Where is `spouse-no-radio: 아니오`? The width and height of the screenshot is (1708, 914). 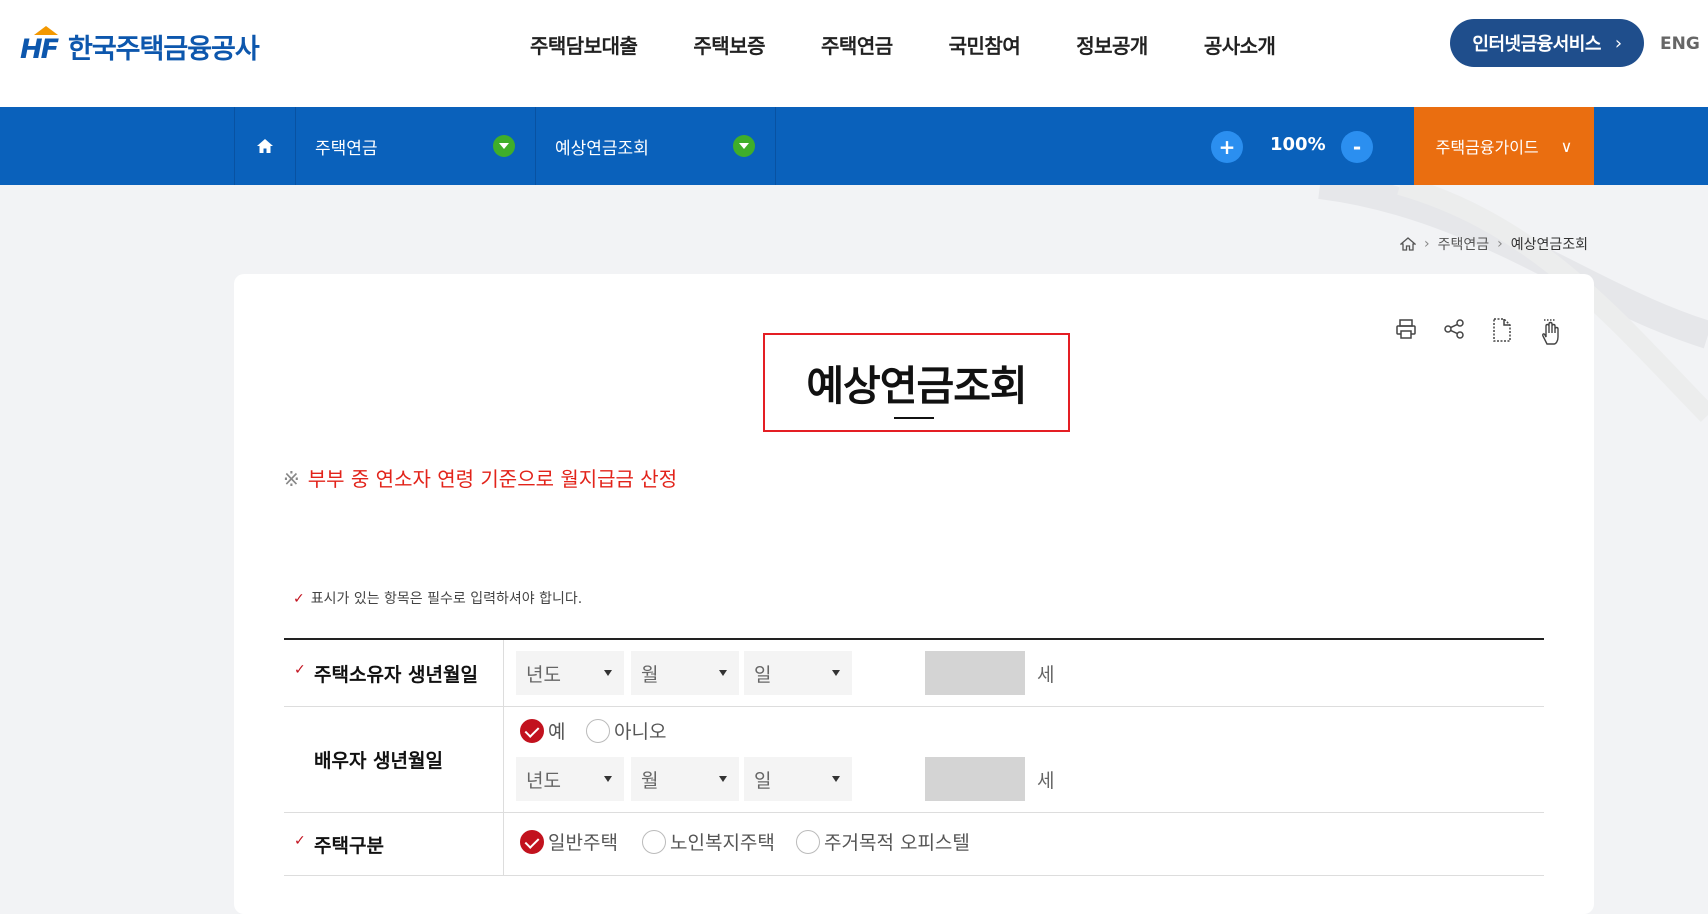
spouse-no-radio: 아니오 is located at coordinates (626, 730).